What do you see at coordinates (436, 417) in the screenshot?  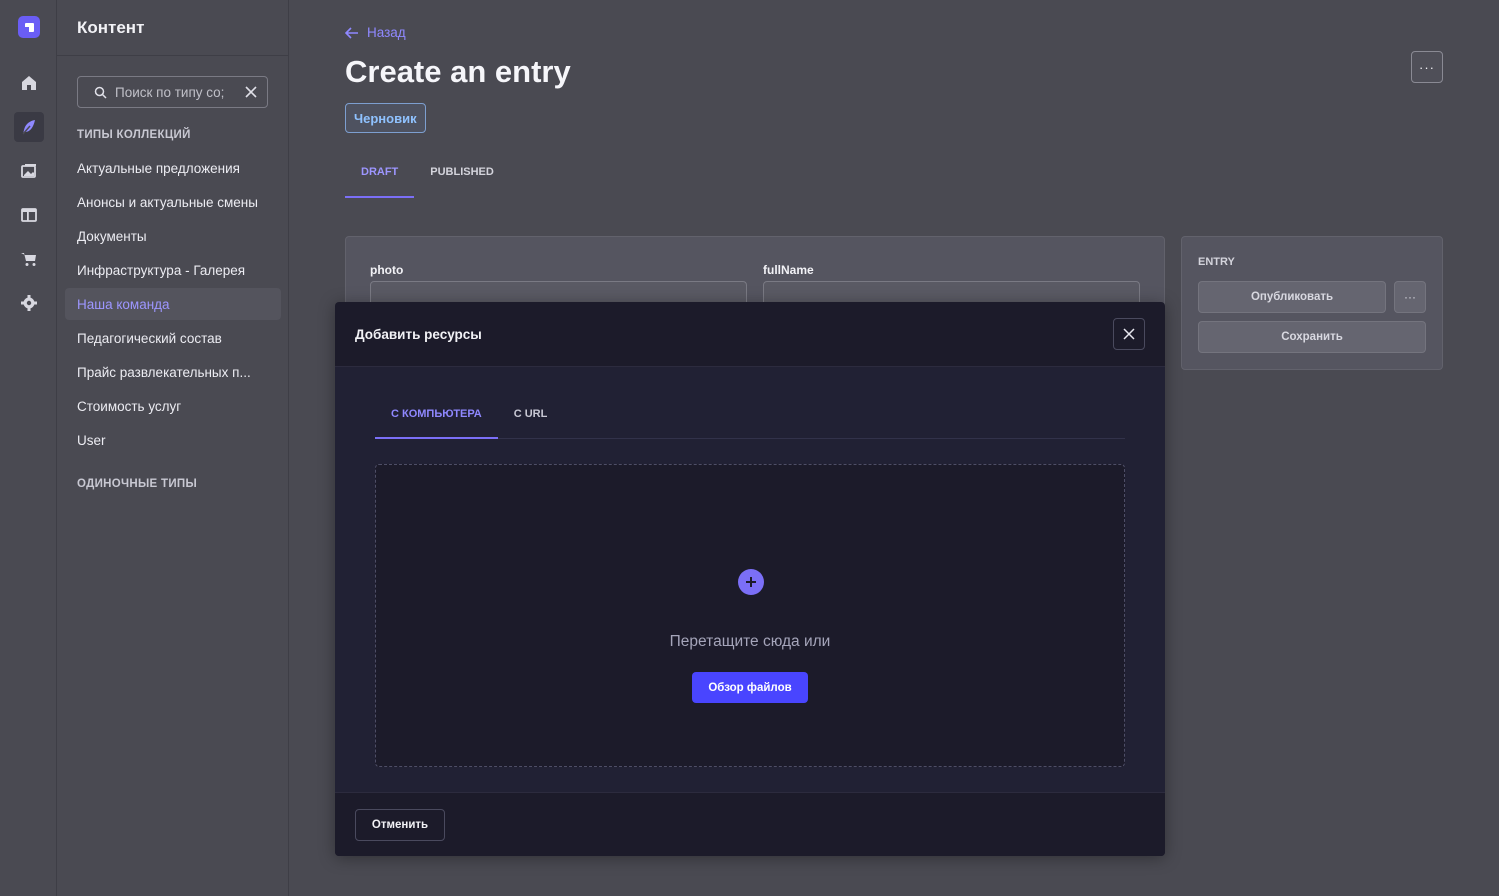 I see `tab-from-computer: С КОМПЬЮТЕРА` at bounding box center [436, 417].